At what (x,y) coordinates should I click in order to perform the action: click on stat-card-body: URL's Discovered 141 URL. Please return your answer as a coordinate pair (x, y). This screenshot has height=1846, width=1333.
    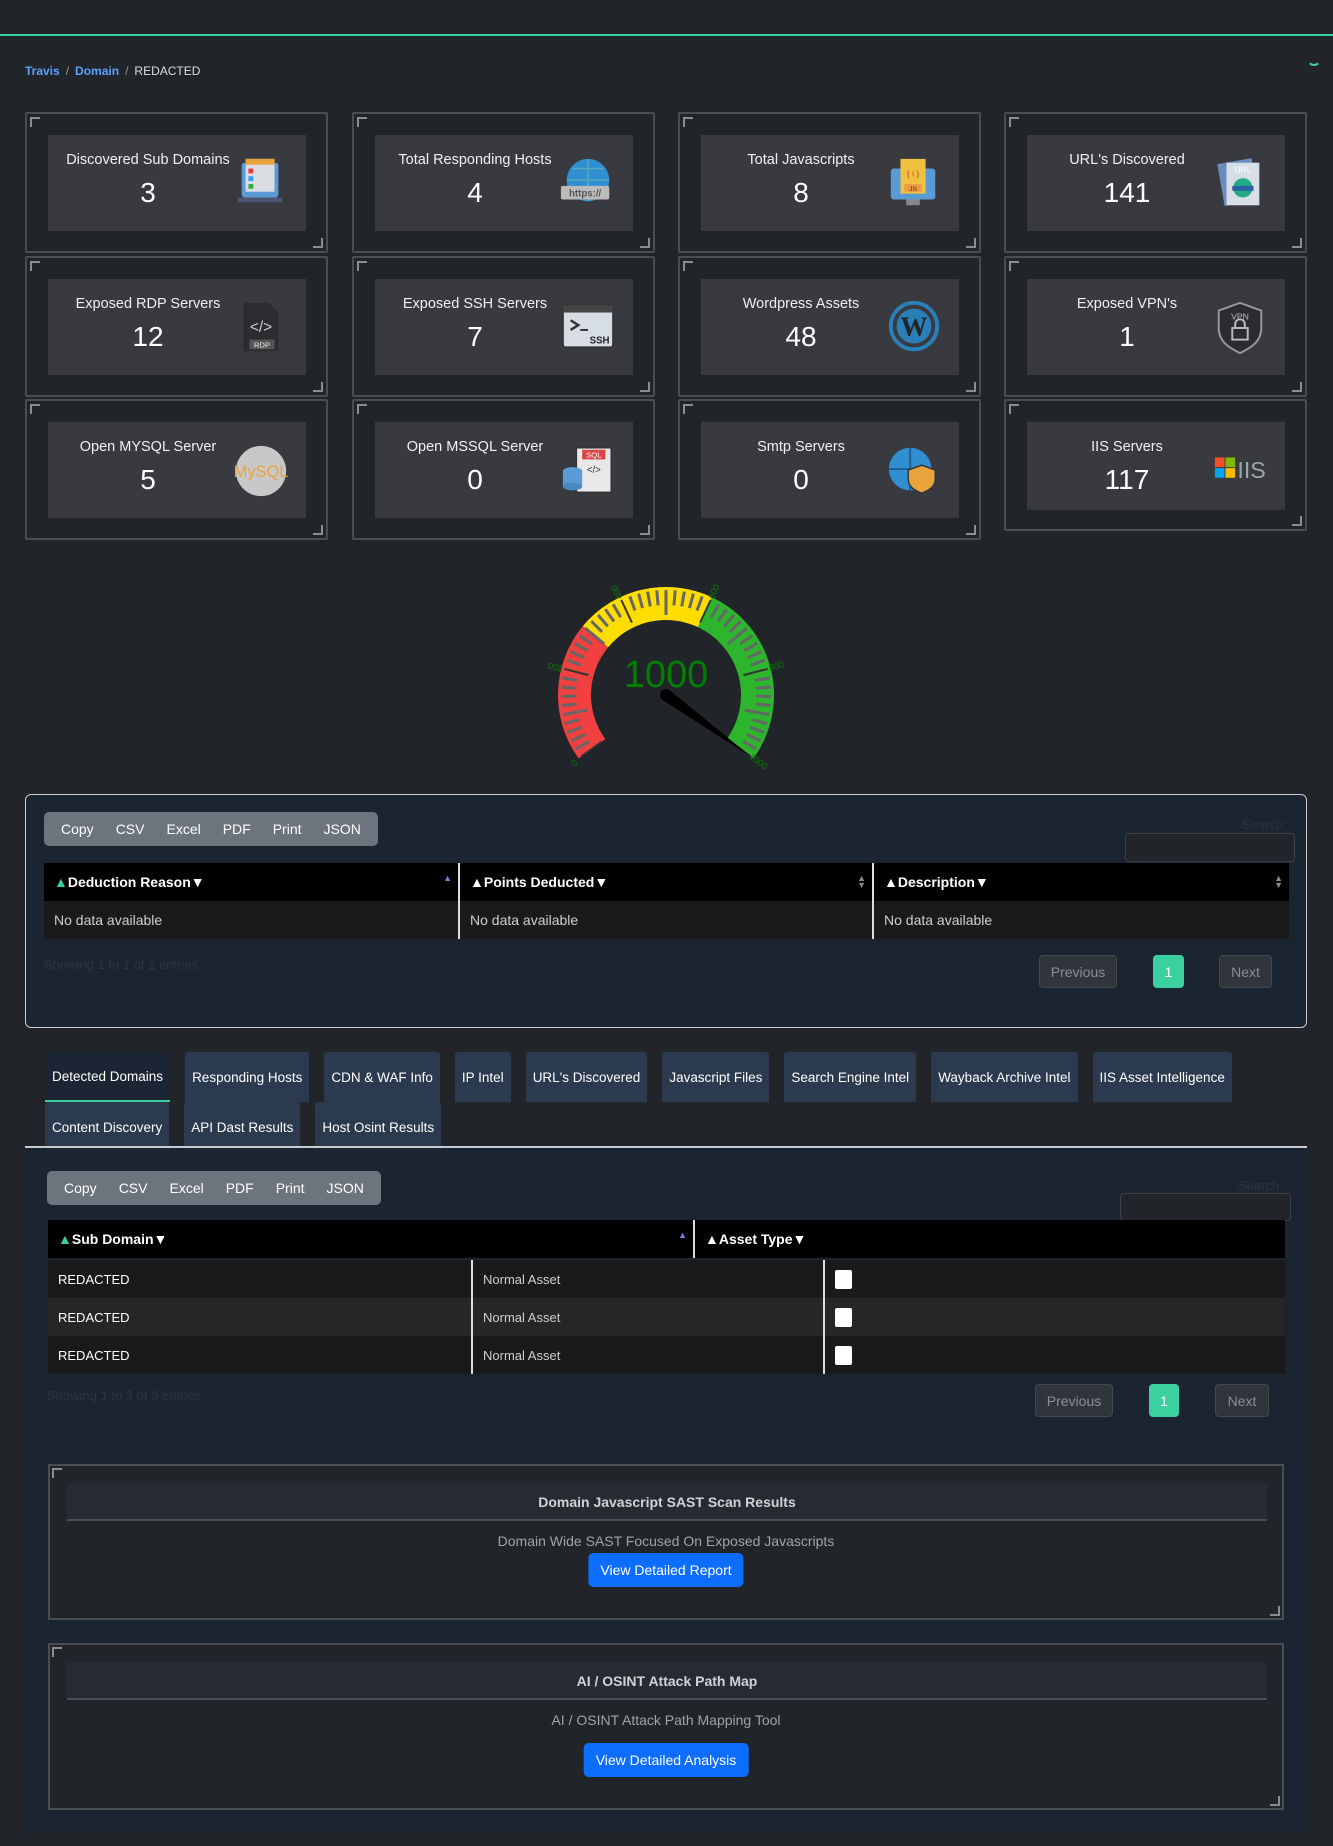
    Looking at the image, I should click on (1156, 183).